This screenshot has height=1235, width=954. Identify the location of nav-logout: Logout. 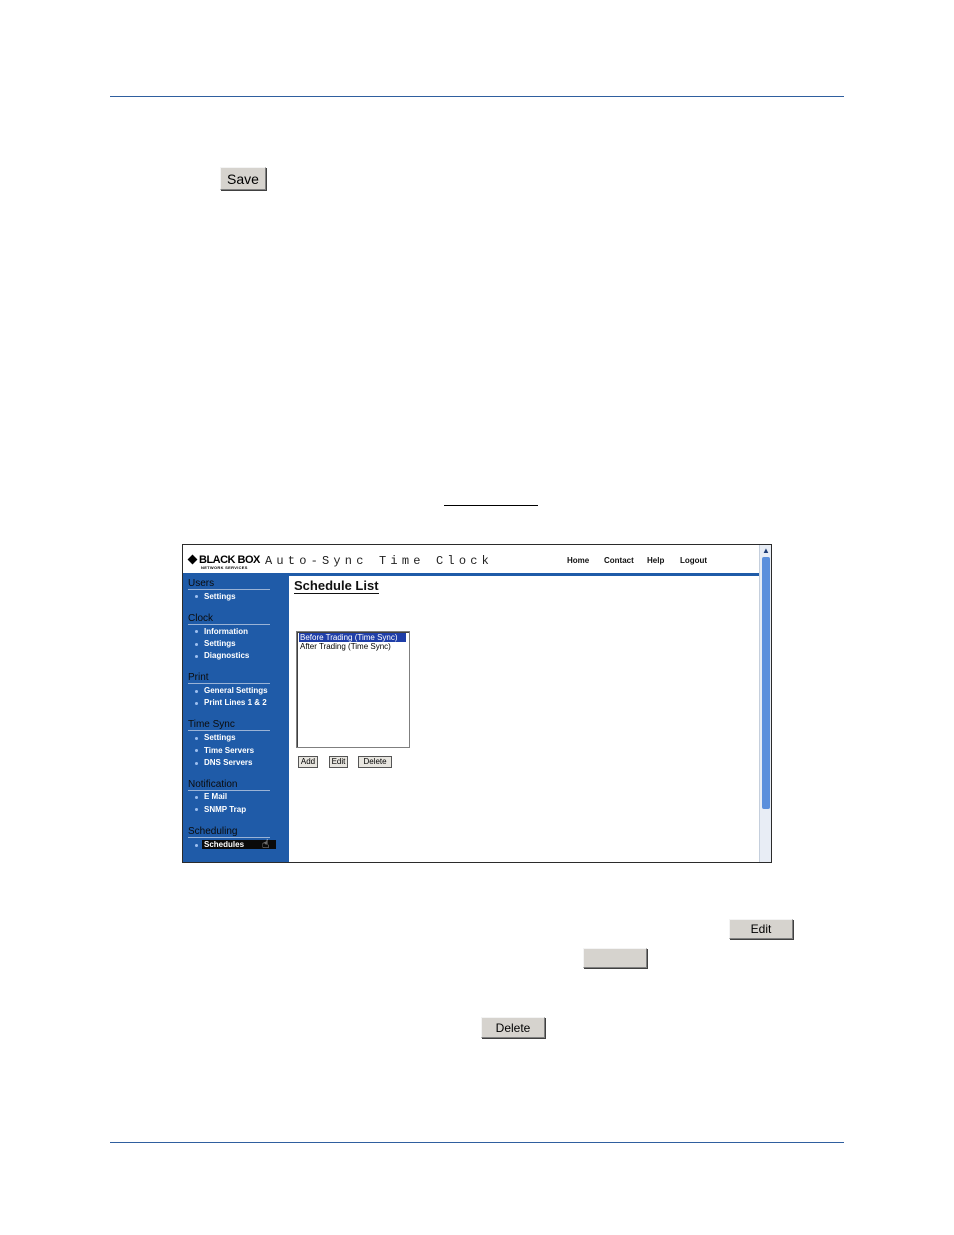
(693, 560).